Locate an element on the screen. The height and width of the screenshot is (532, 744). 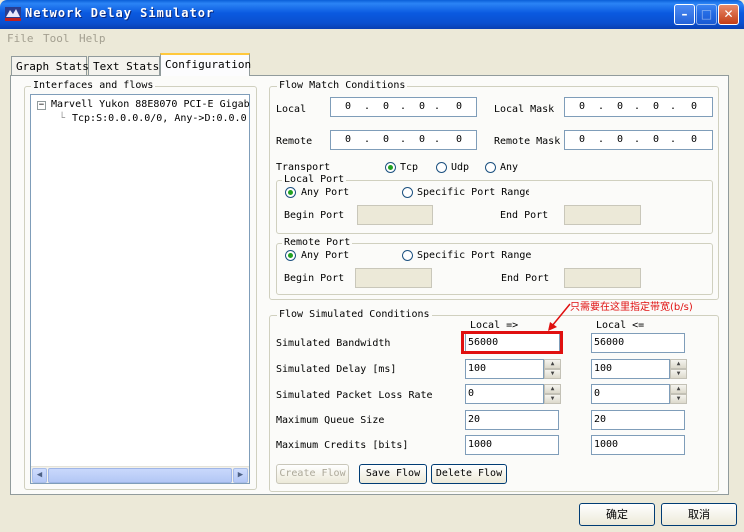
local-end-port-label: End Port is located at coordinates (524, 215).